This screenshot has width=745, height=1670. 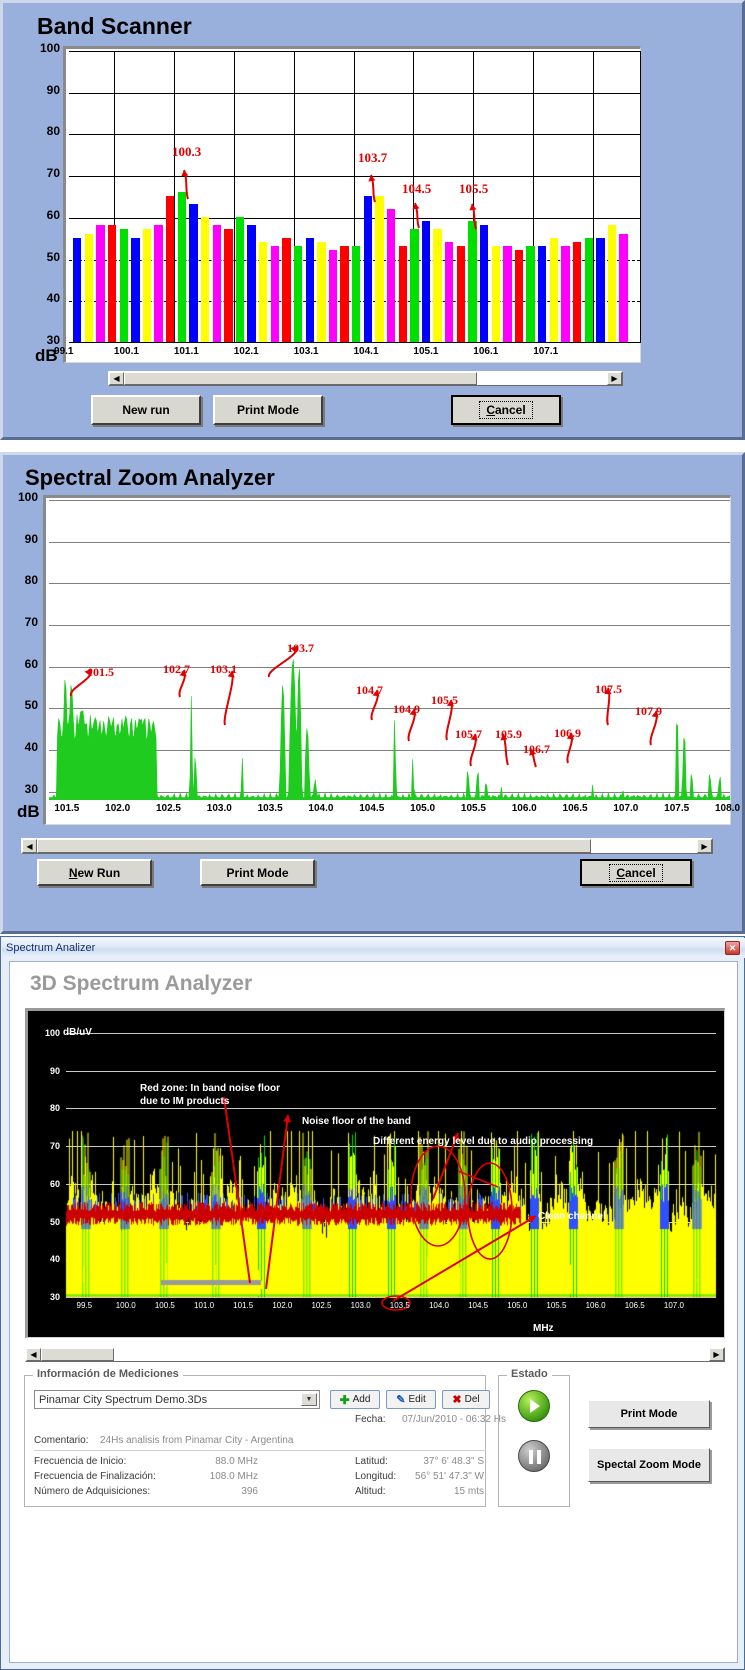 I want to click on spz-cancel-button: Cancel, so click(x=636, y=872).